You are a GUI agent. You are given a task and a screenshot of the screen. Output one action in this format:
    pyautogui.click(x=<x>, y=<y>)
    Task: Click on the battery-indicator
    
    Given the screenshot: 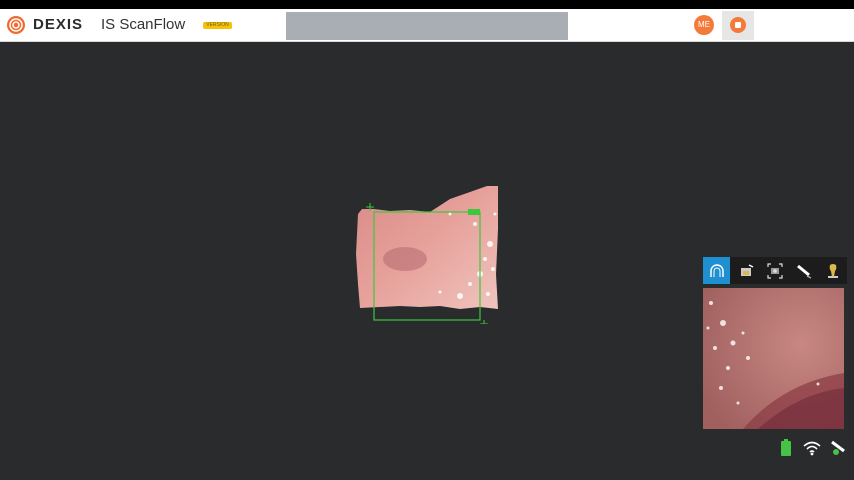 What is the action you would take?
    pyautogui.click(x=786, y=448)
    